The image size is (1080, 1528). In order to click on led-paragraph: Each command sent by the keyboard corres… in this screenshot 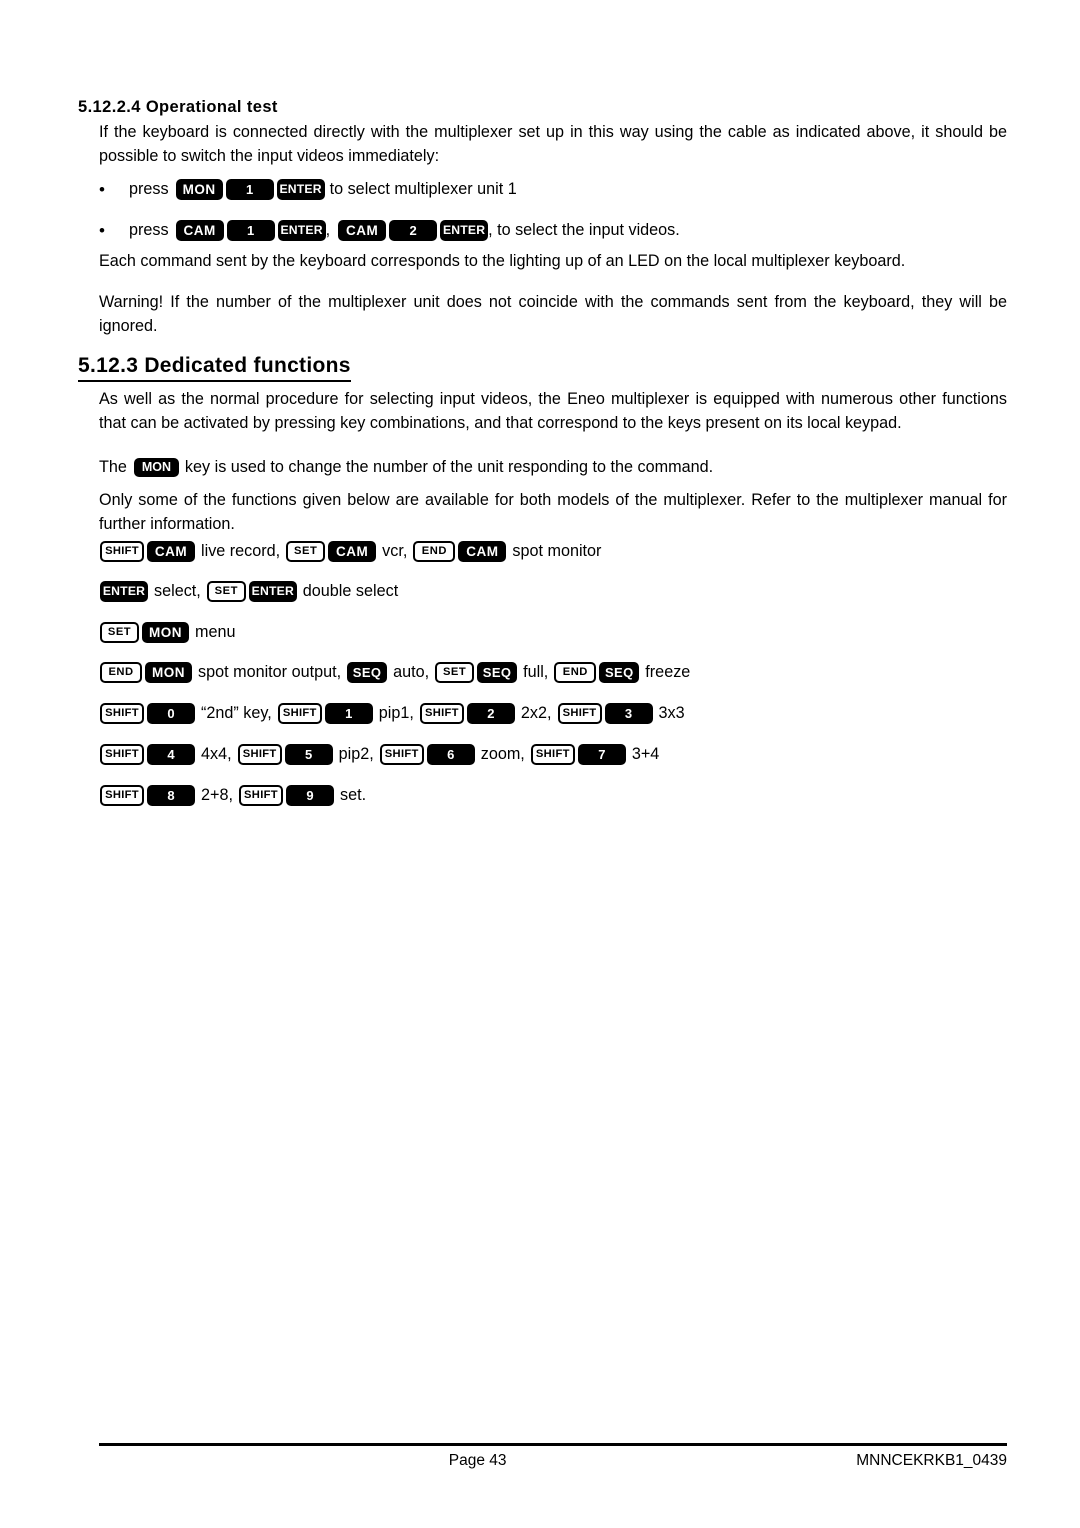, I will do `click(502, 261)`.